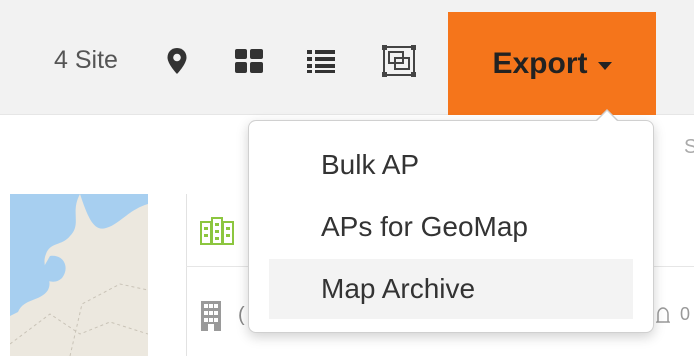 This screenshot has height=356, width=694. What do you see at coordinates (451, 165) in the screenshot?
I see `menu-item-bulk-ap: Bulk AP` at bounding box center [451, 165].